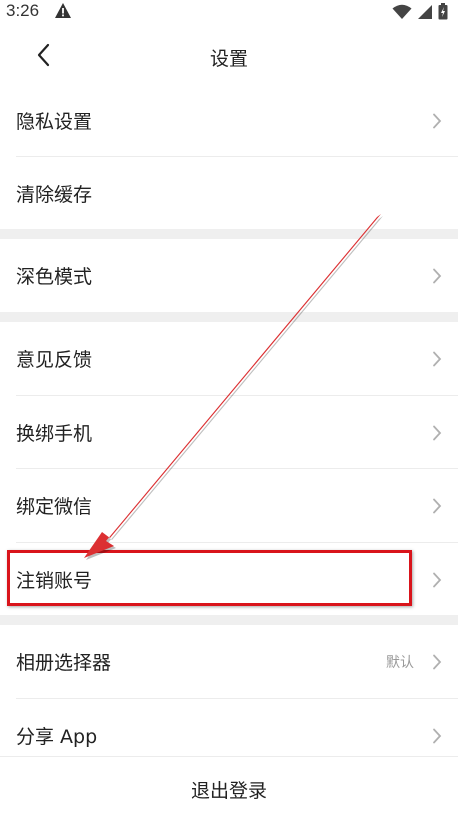 Image resolution: width=458 pixels, height=821 pixels. Describe the element at coordinates (228, 59) in the screenshot. I see `page-title: 设置` at that location.